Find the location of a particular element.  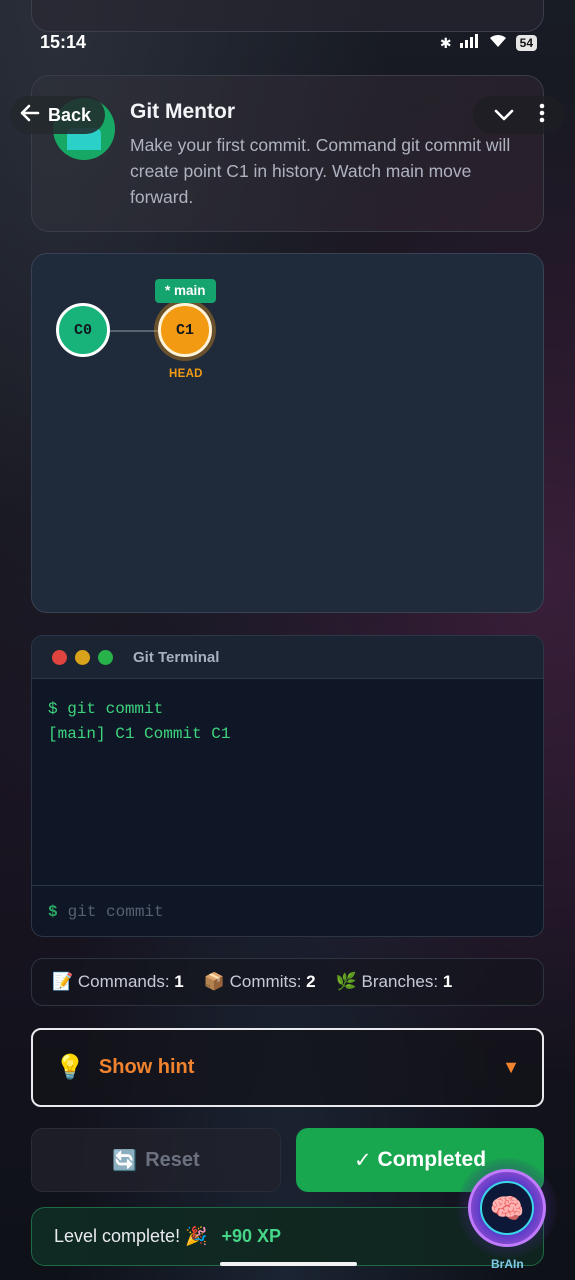

terminal-line: $ git commit is located at coordinates (106, 709).